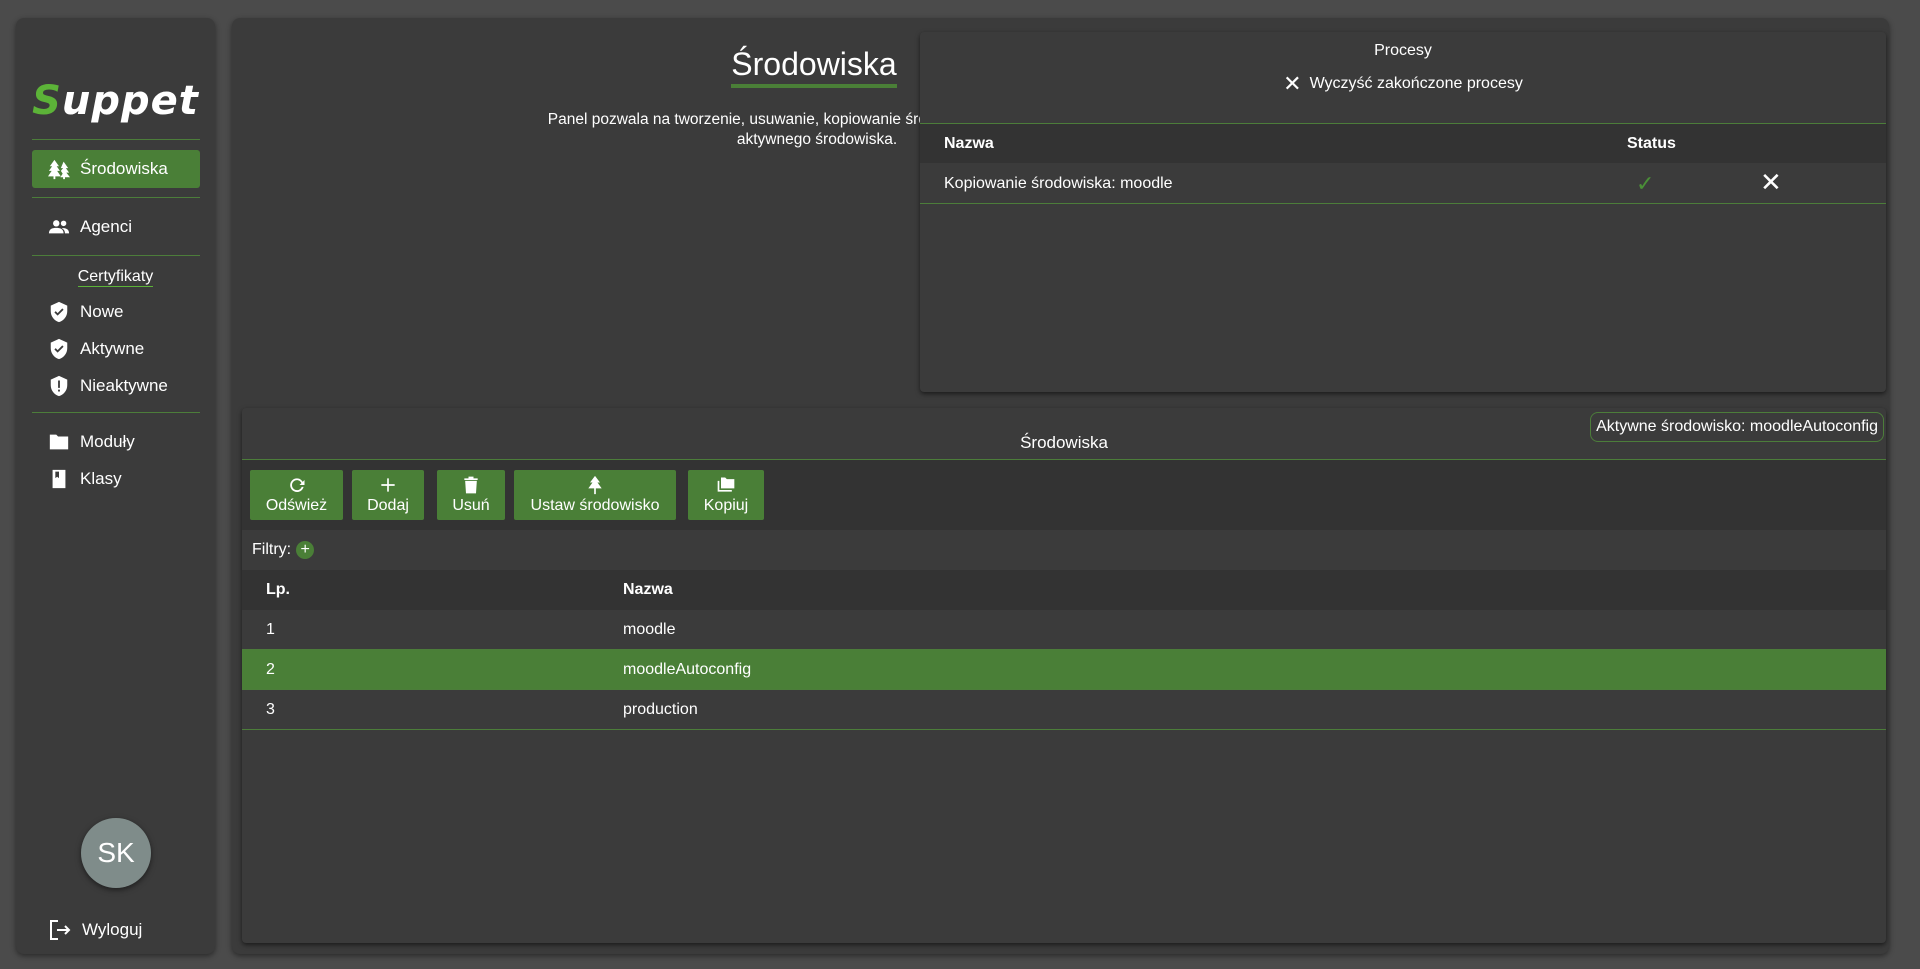  I want to click on active-environment-badge: Aktywne środowisko: moodleAutoconfig, so click(1737, 427).